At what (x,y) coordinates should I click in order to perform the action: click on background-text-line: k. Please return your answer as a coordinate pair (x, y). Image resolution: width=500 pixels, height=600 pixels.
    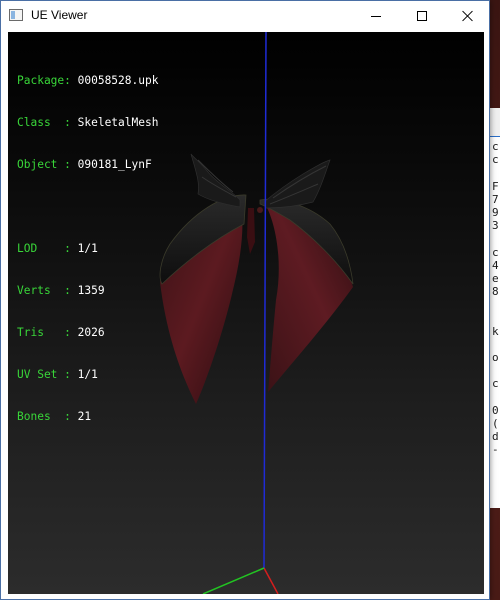
    Looking at the image, I should click on (495, 331).